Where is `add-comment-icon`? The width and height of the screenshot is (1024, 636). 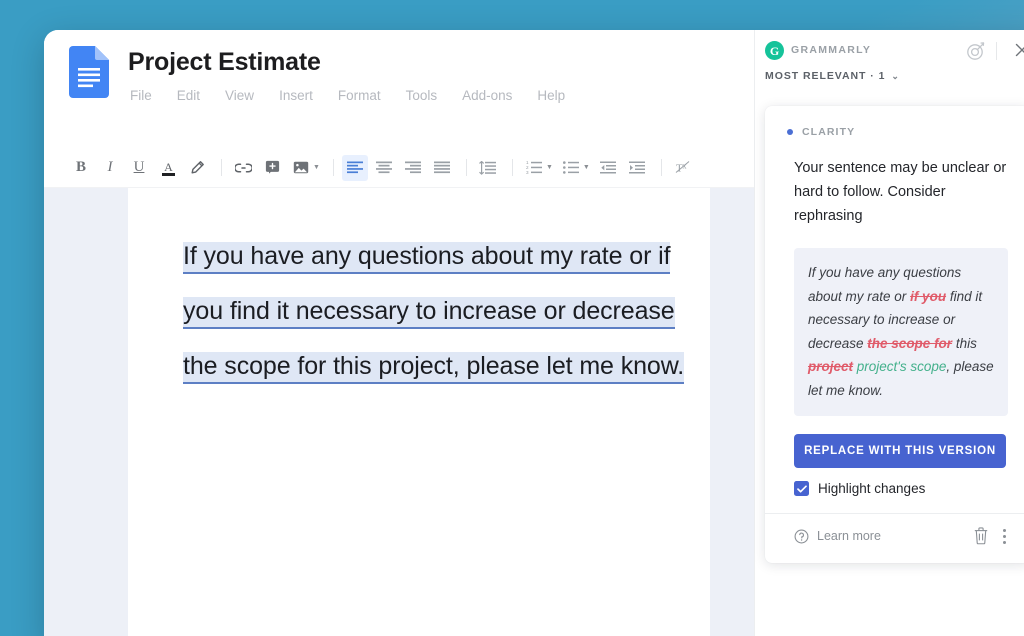 add-comment-icon is located at coordinates (272, 168).